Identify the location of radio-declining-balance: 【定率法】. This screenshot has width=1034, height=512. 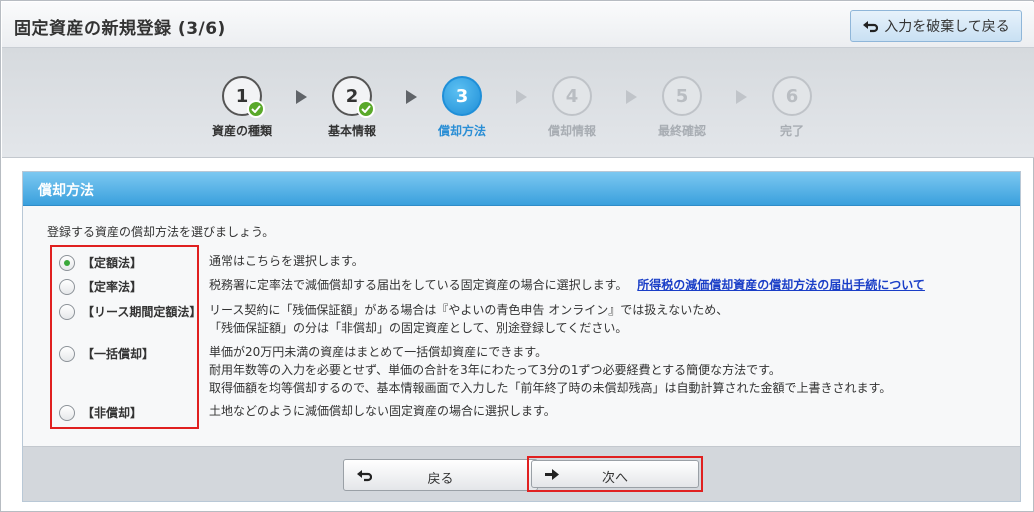
(100, 286).